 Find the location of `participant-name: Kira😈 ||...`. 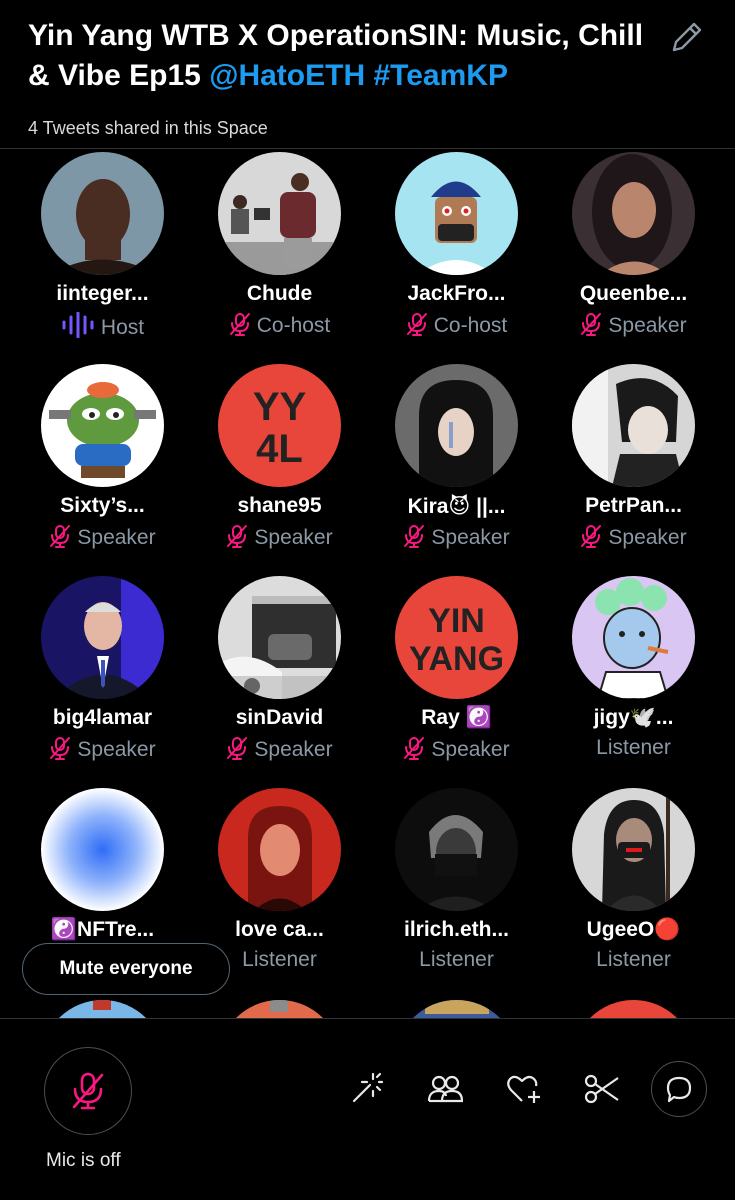

participant-name: Kira😈 ||... is located at coordinates (456, 506).